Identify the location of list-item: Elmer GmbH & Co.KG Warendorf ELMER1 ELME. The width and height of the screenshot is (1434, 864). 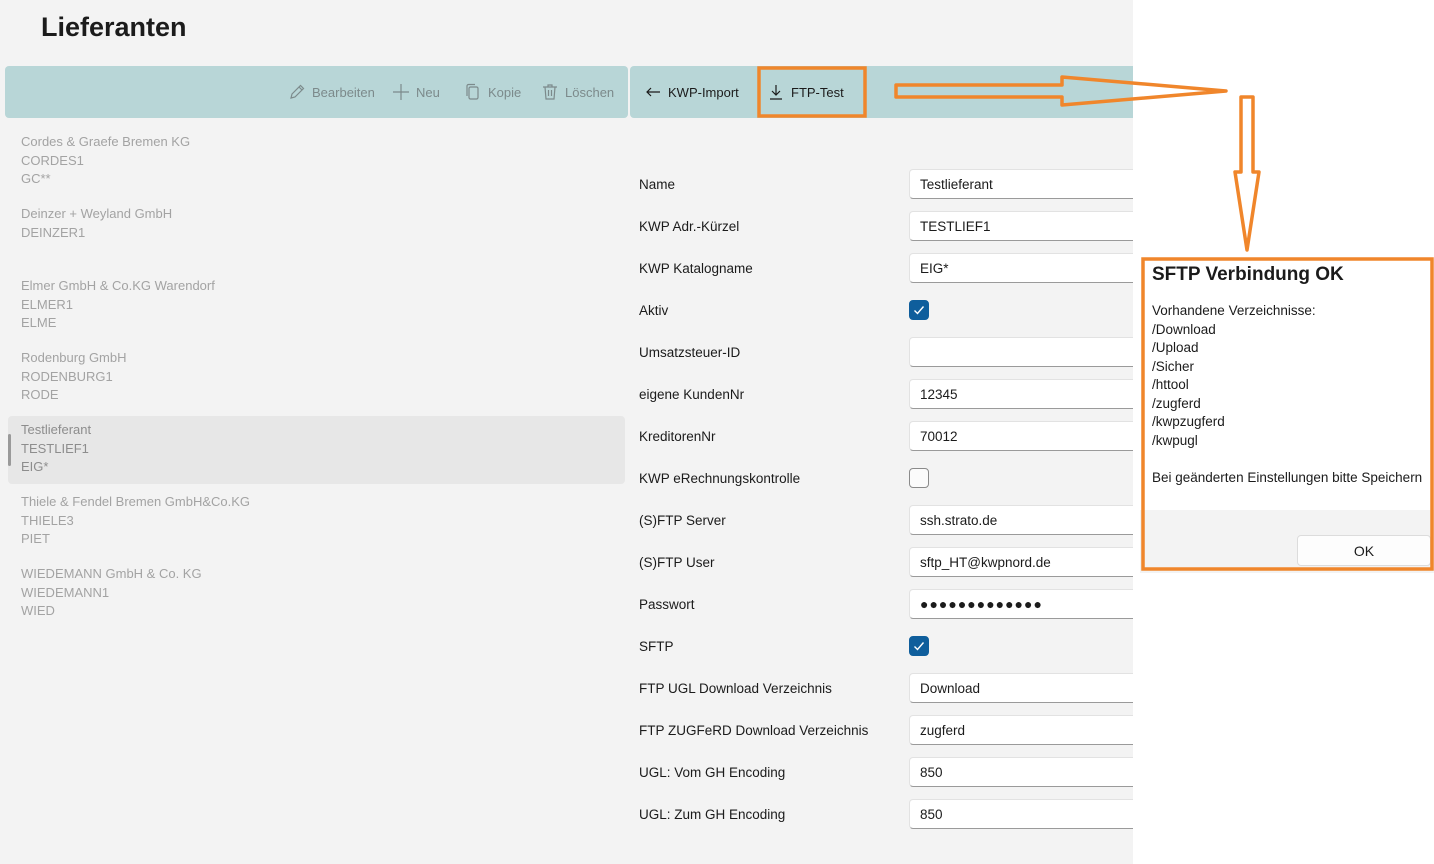
(316, 306).